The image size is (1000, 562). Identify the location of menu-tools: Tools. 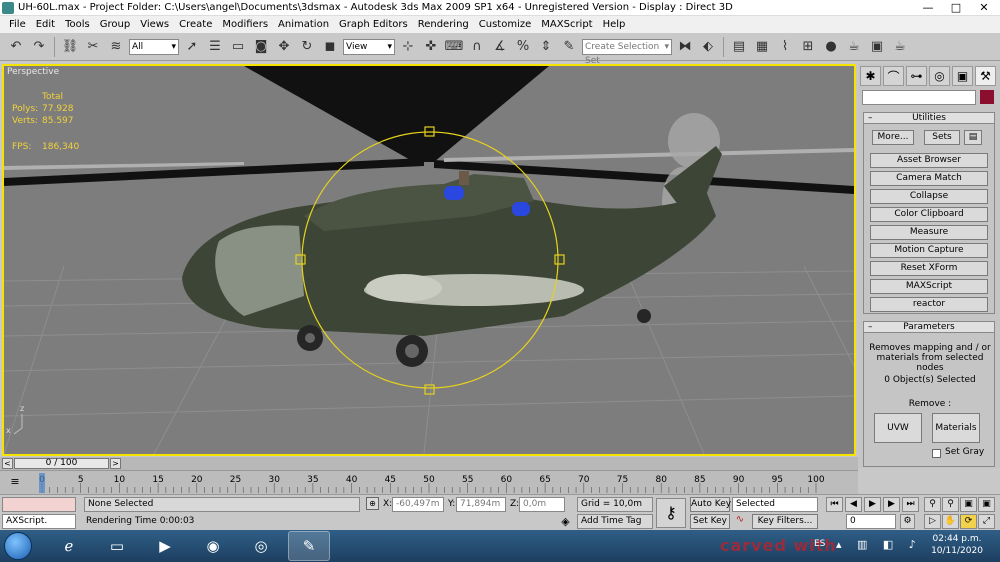
(77, 24).